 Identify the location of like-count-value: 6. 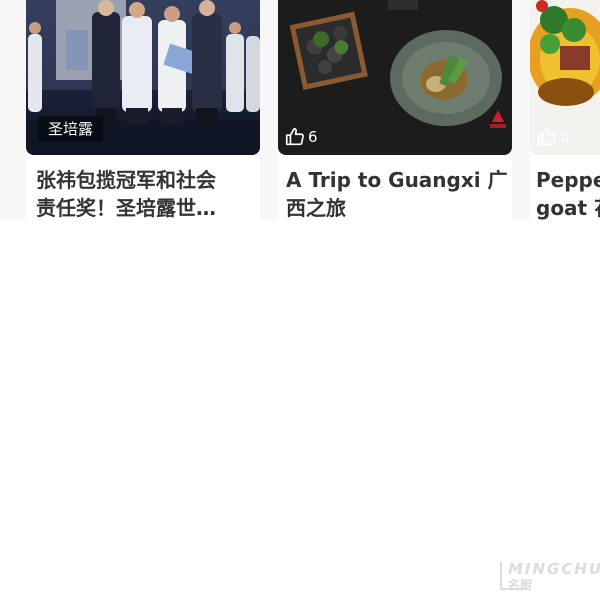
(313, 137).